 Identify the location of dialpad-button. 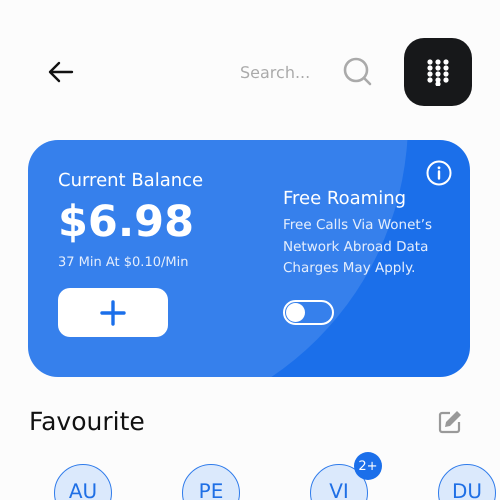
(438, 72).